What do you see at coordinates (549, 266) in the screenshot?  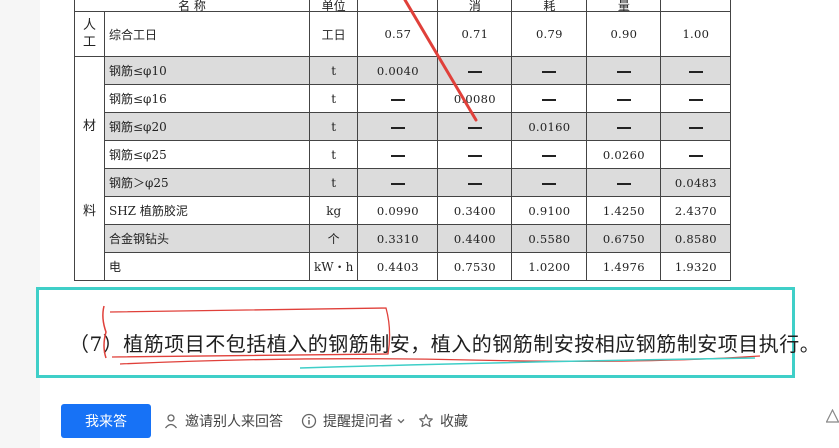 I see `value-cell: 1.0200` at bounding box center [549, 266].